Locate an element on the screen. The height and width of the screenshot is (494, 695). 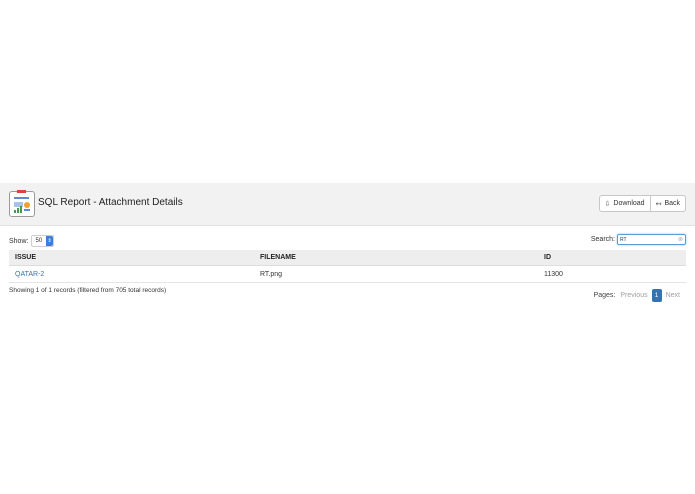
next-page-button: Next is located at coordinates (673, 295).